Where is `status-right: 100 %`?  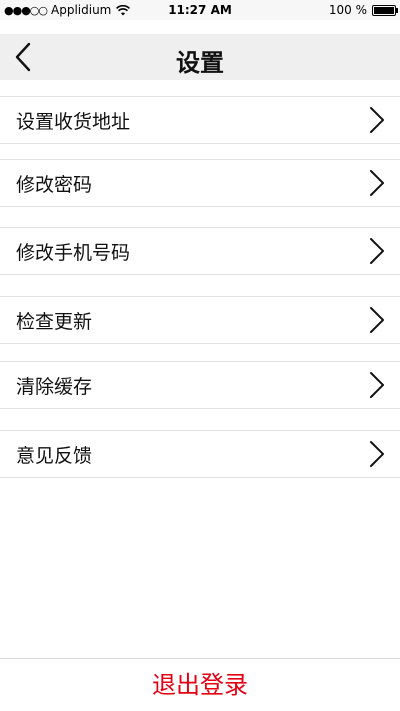 status-right: 100 % is located at coordinates (363, 10).